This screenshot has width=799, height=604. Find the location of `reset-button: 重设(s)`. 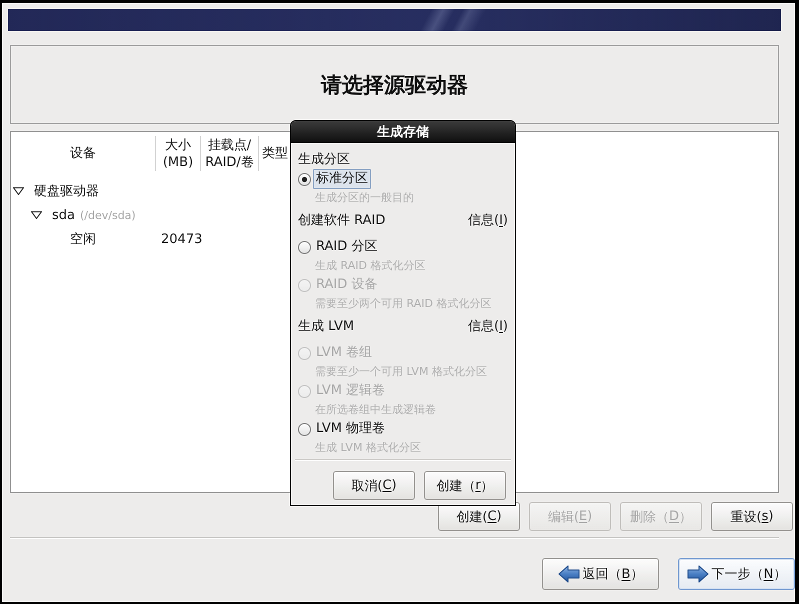

reset-button: 重设(s) is located at coordinates (752, 516).